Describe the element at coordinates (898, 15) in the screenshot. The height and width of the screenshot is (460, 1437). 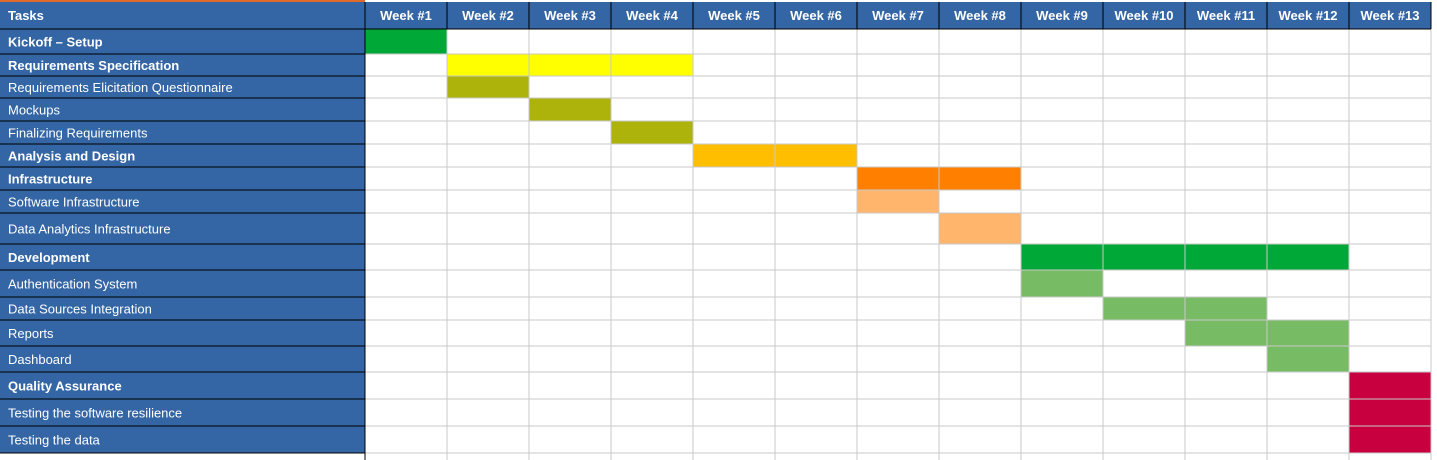
I see `week-header-7: Week #7` at that location.